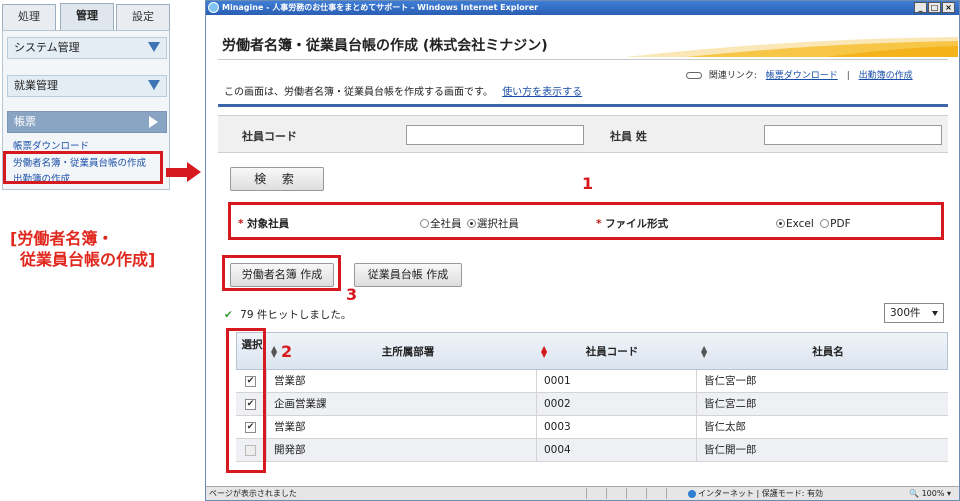  What do you see at coordinates (592, 427) in the screenshot?
I see `table-row: ✔ 営業部 0003 皆仁太郎` at bounding box center [592, 427].